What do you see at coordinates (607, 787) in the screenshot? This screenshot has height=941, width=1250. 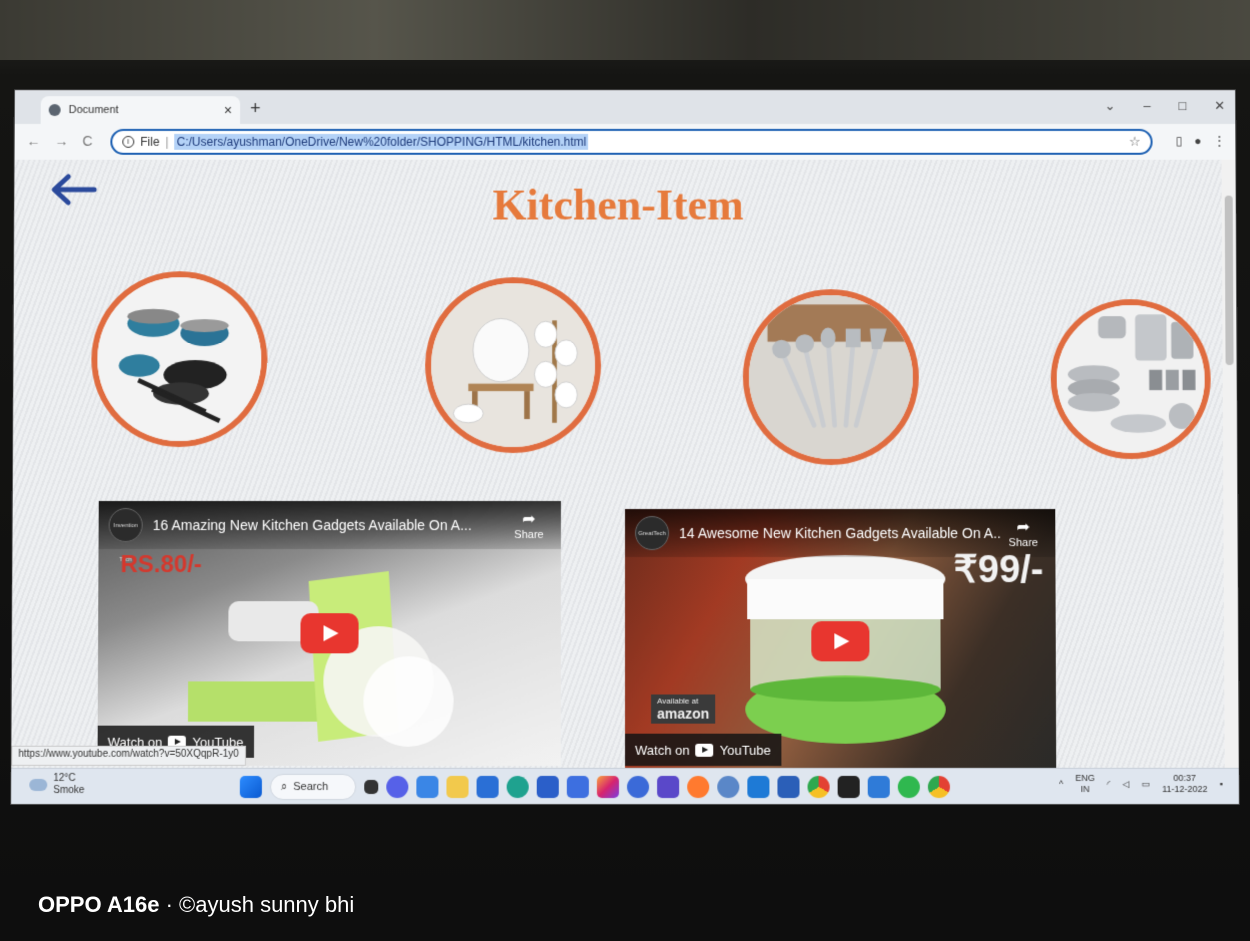 I see `instagram-icon` at bounding box center [607, 787].